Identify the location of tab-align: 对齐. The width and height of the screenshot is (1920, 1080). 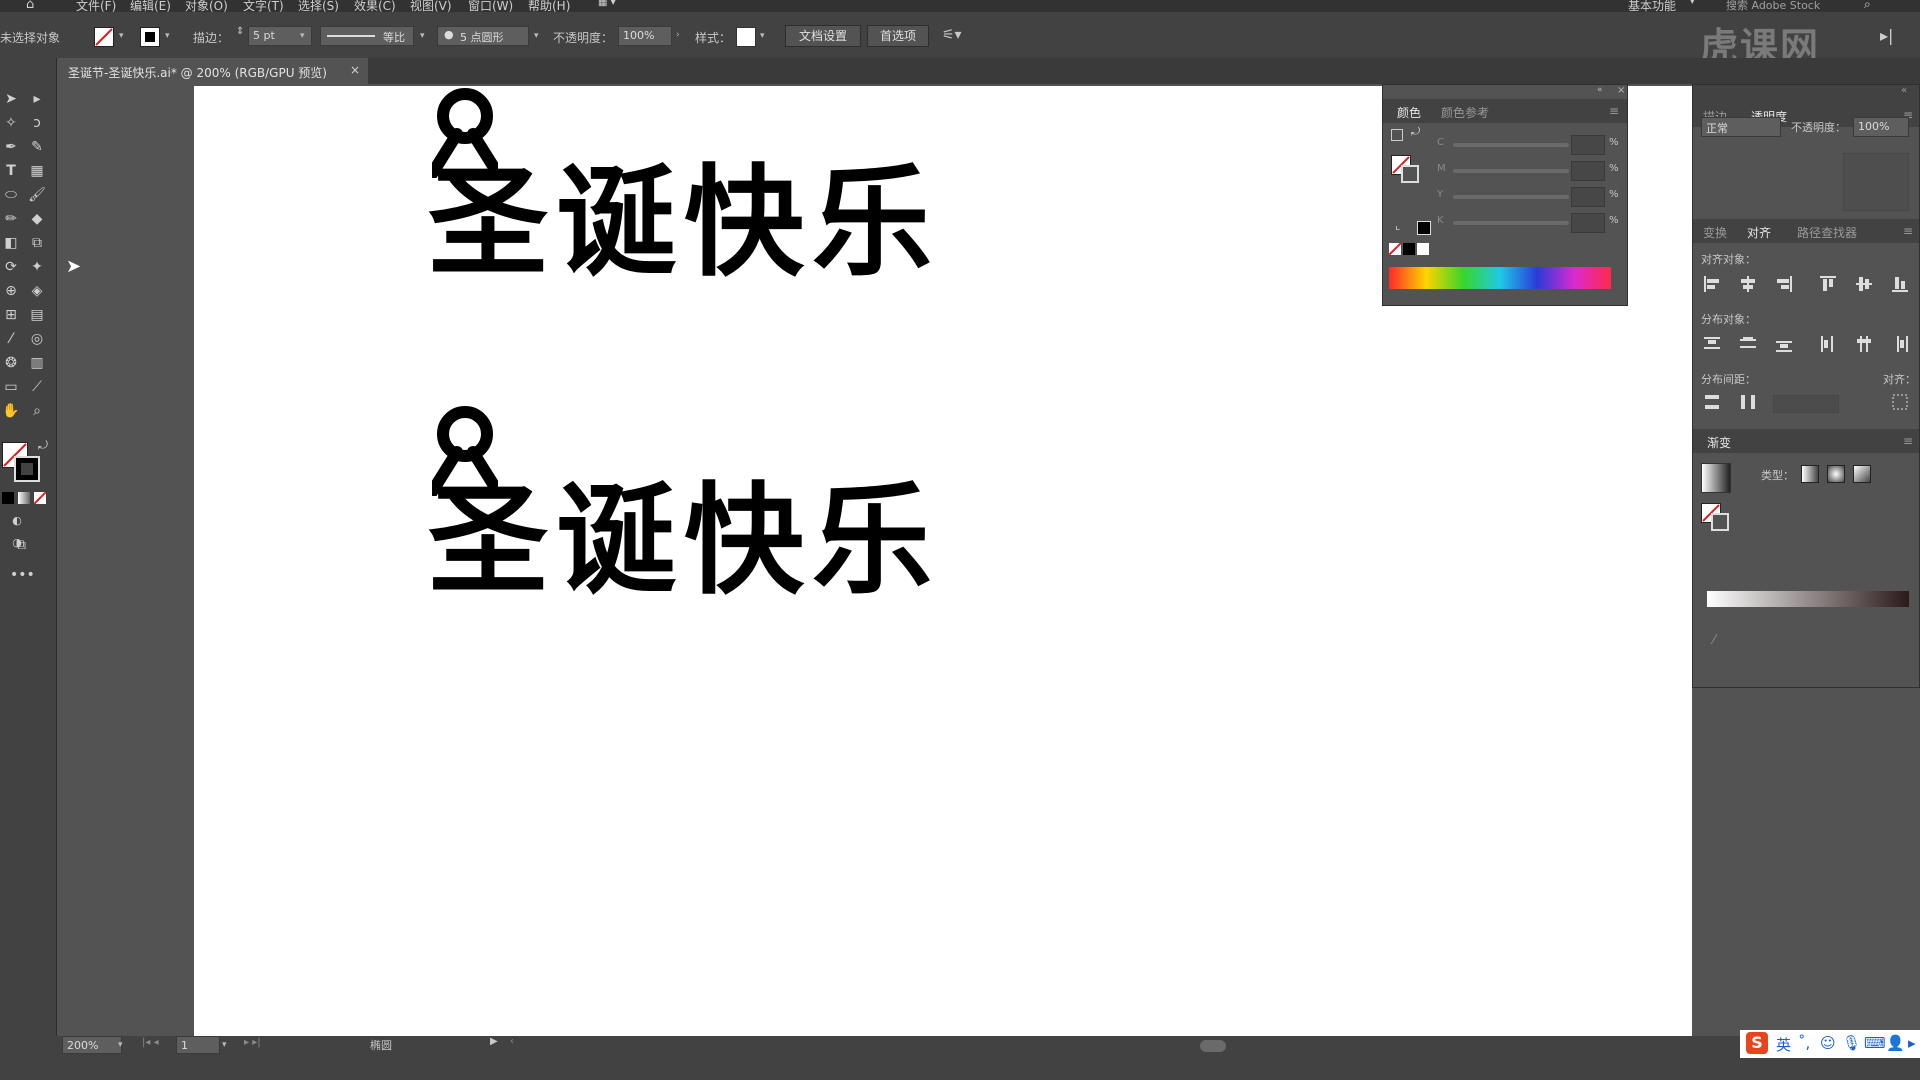
(1759, 232).